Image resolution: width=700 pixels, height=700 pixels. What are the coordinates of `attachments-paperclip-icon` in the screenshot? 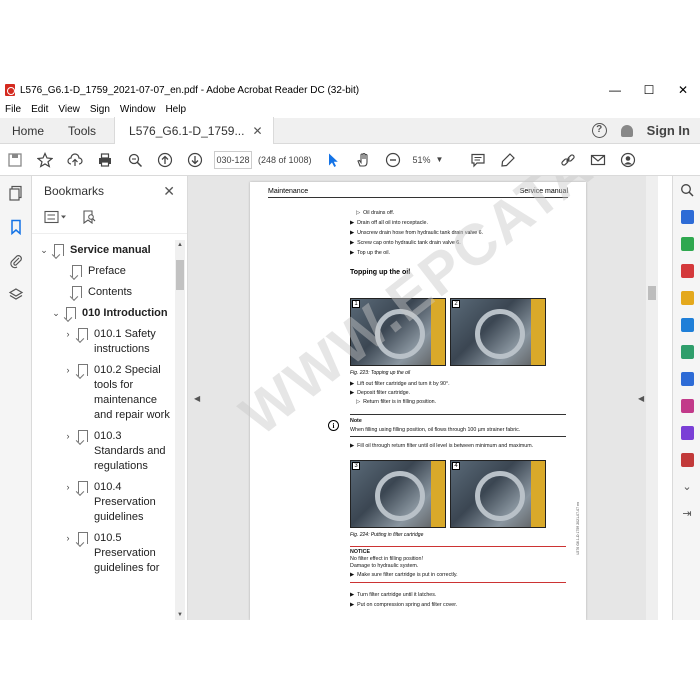 It's located at (16, 261).